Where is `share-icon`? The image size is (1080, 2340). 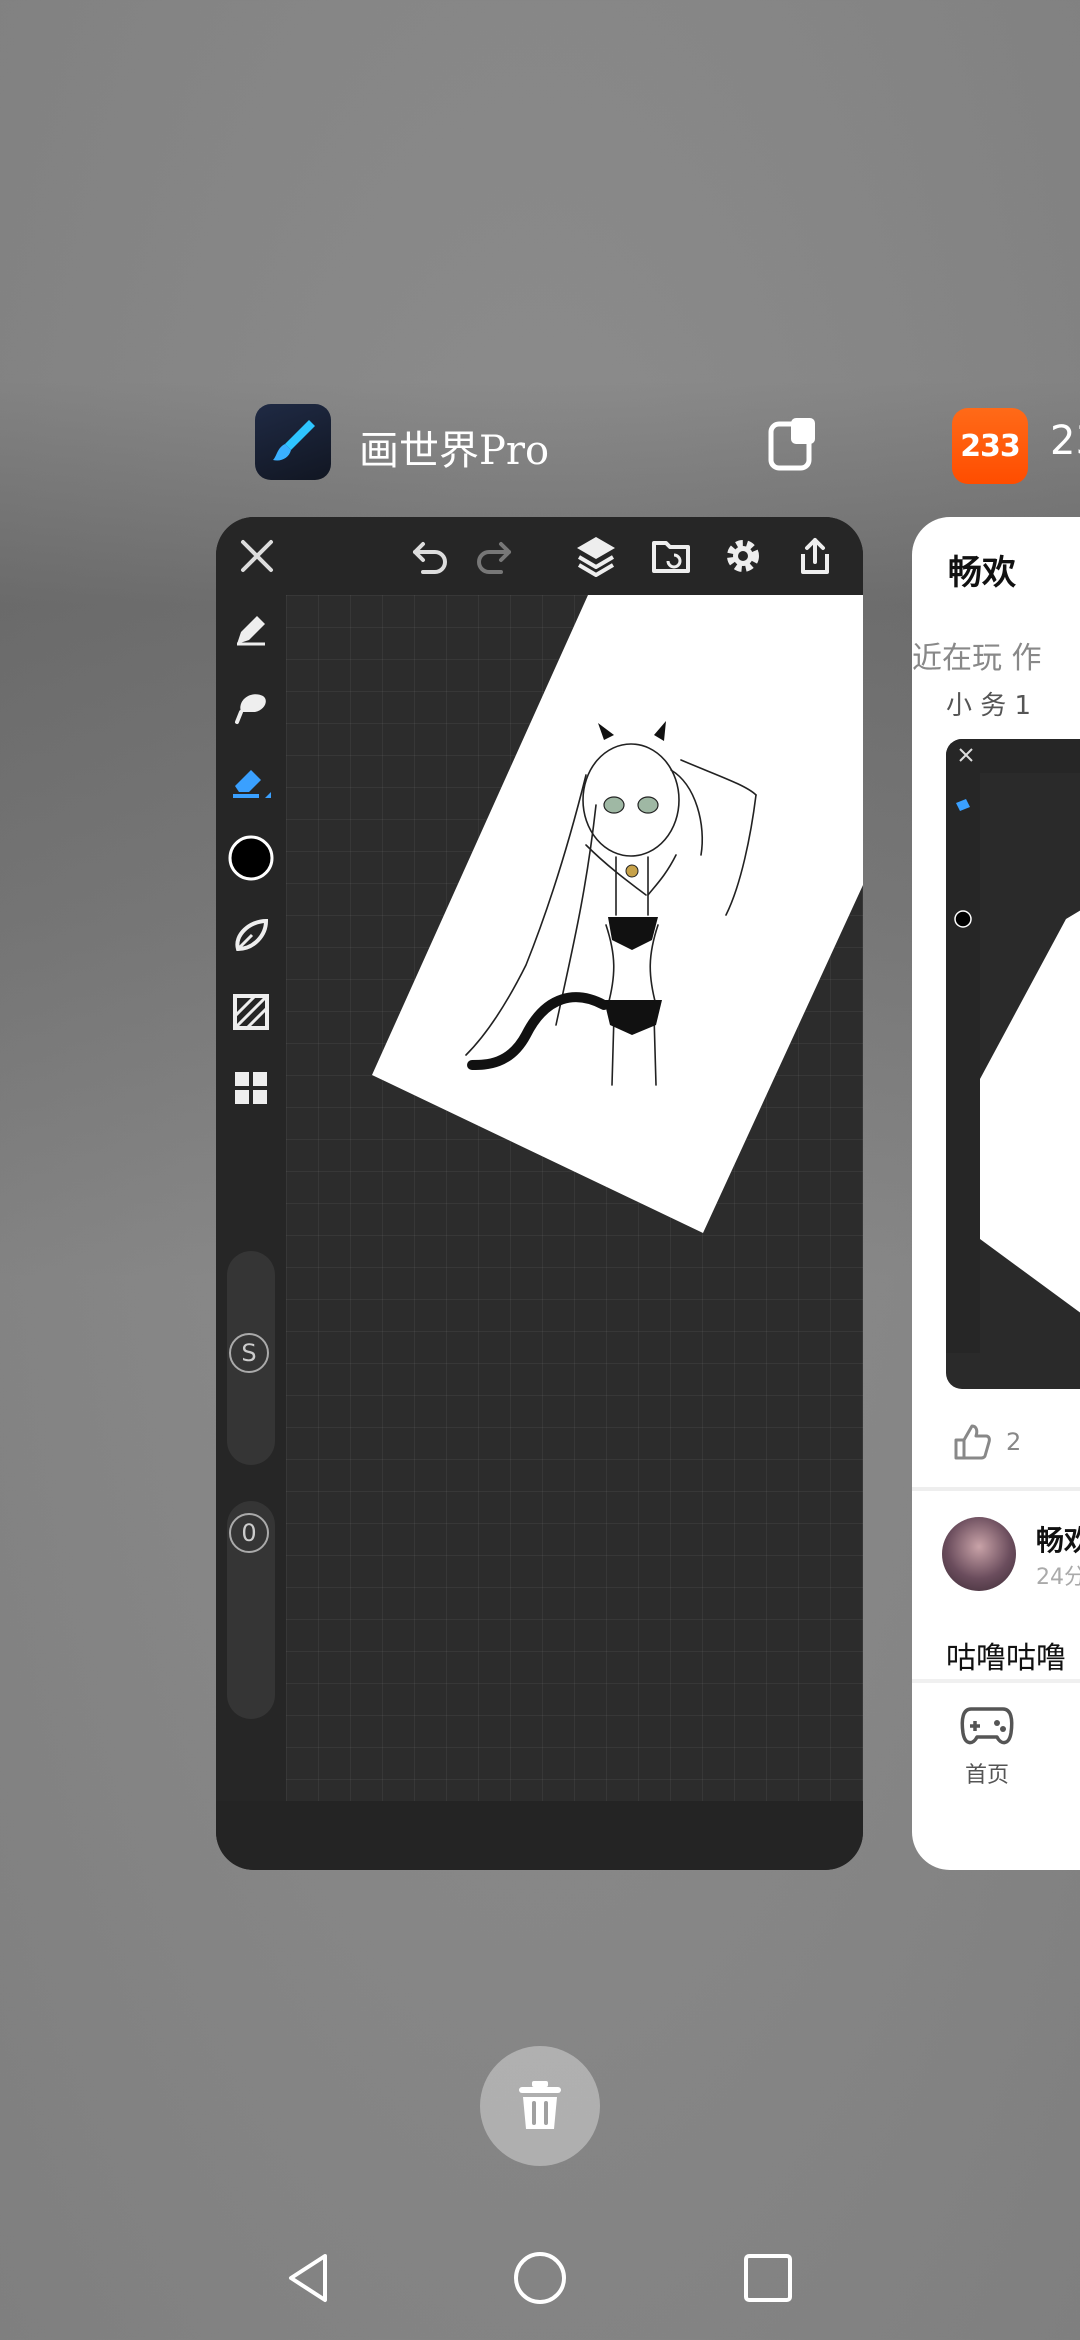
share-icon is located at coordinates (815, 556).